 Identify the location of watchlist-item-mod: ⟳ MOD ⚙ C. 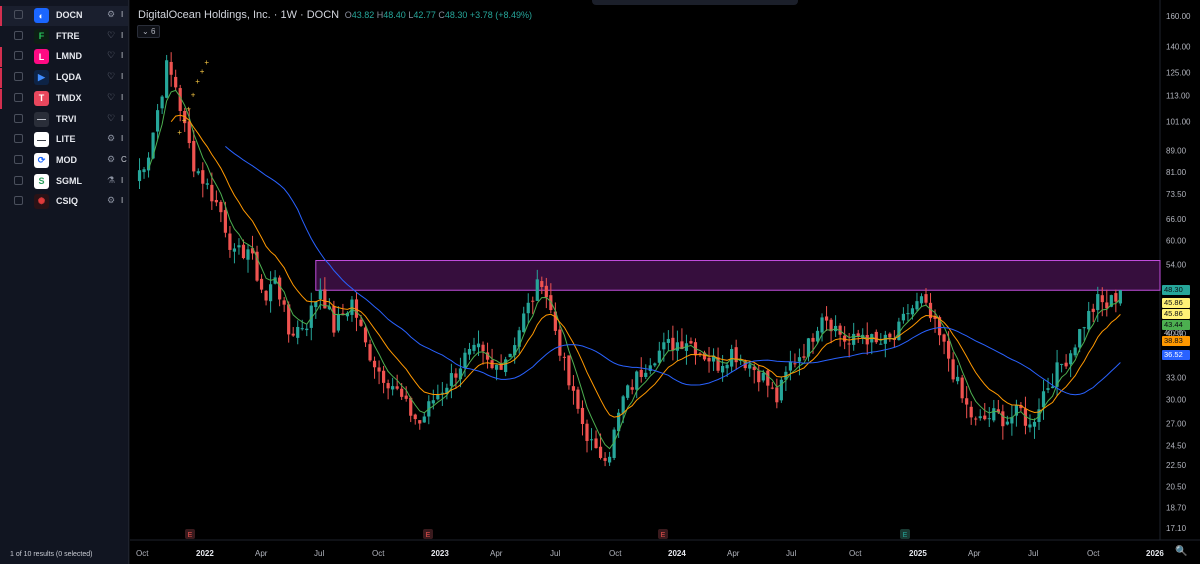
(64, 161).